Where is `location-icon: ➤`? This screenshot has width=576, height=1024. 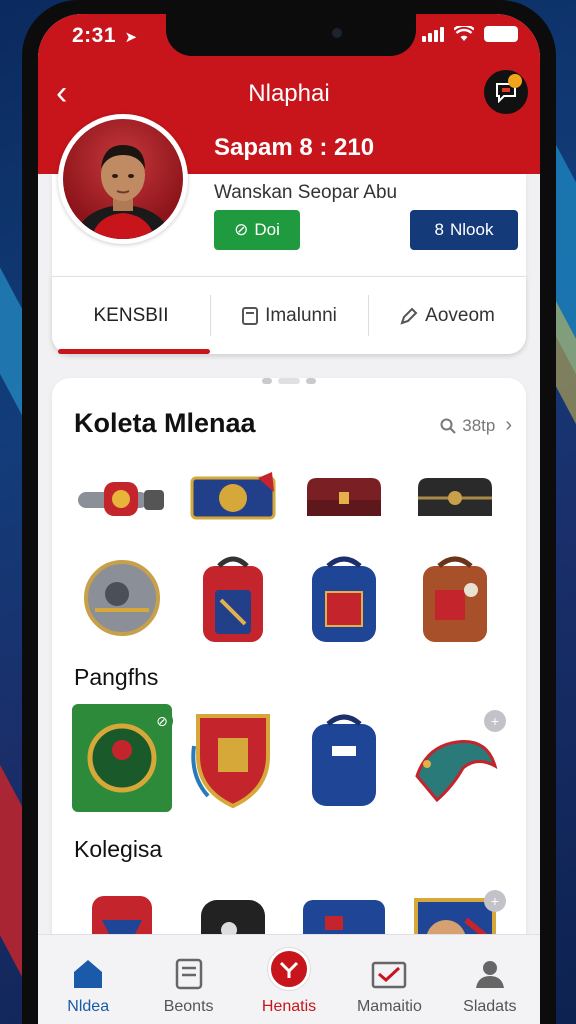
location-icon: ➤ is located at coordinates (131, 37).